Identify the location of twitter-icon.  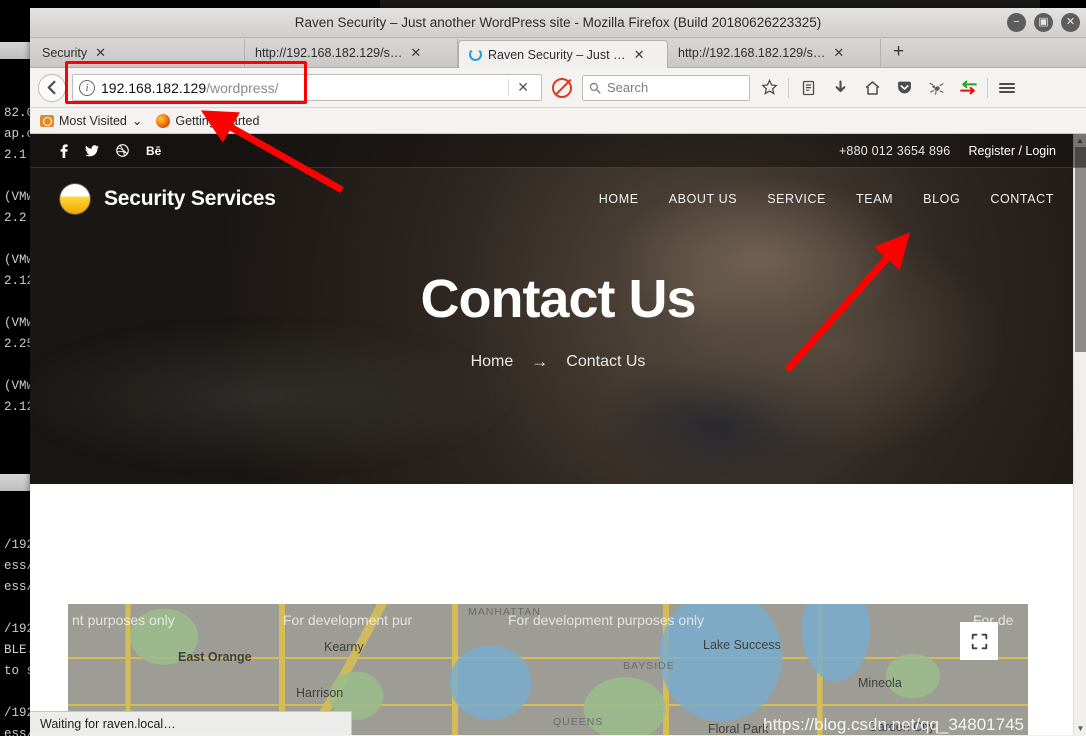
(92, 150).